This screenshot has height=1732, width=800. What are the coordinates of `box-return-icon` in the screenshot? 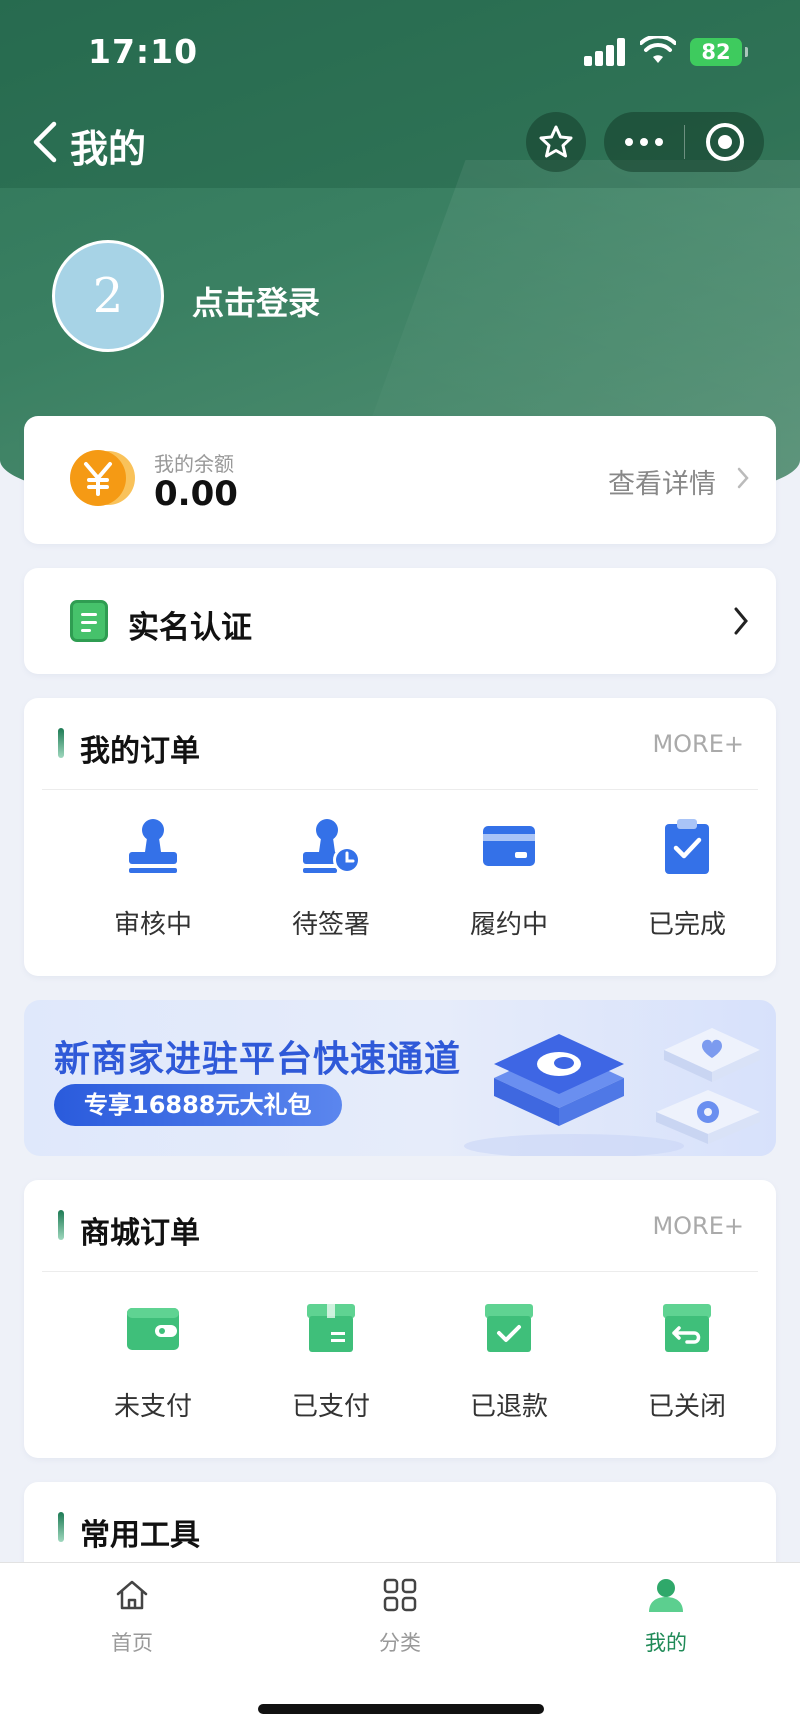 It's located at (687, 1328).